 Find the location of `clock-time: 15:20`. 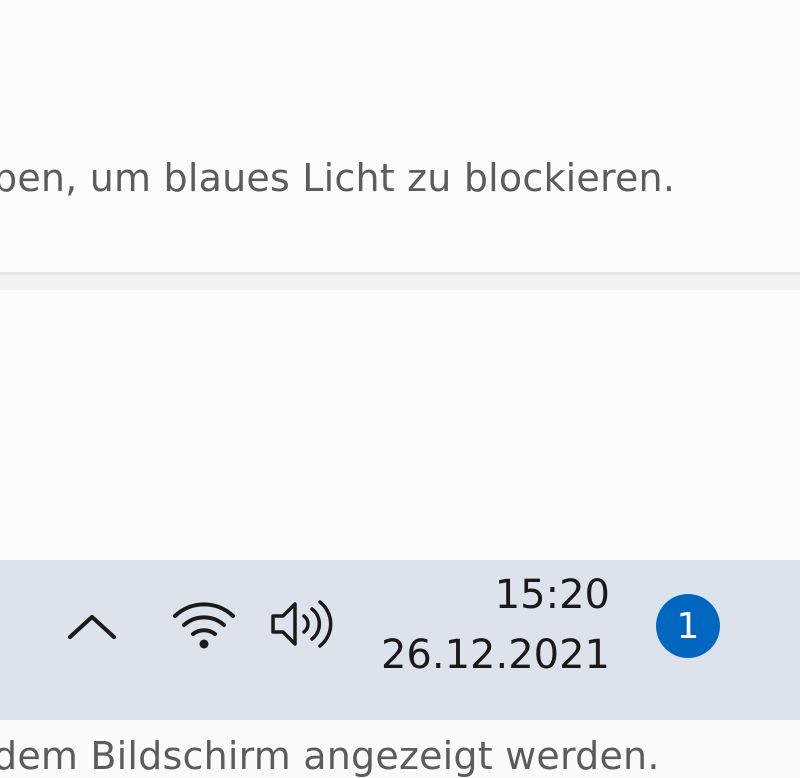

clock-time: 15:20 is located at coordinates (552, 595).